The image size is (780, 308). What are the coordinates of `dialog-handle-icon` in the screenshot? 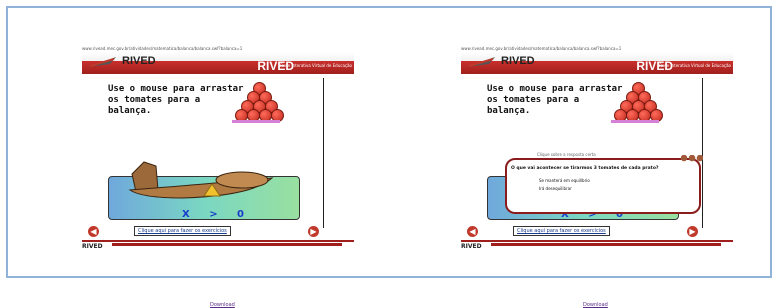 It's located at (692, 158).